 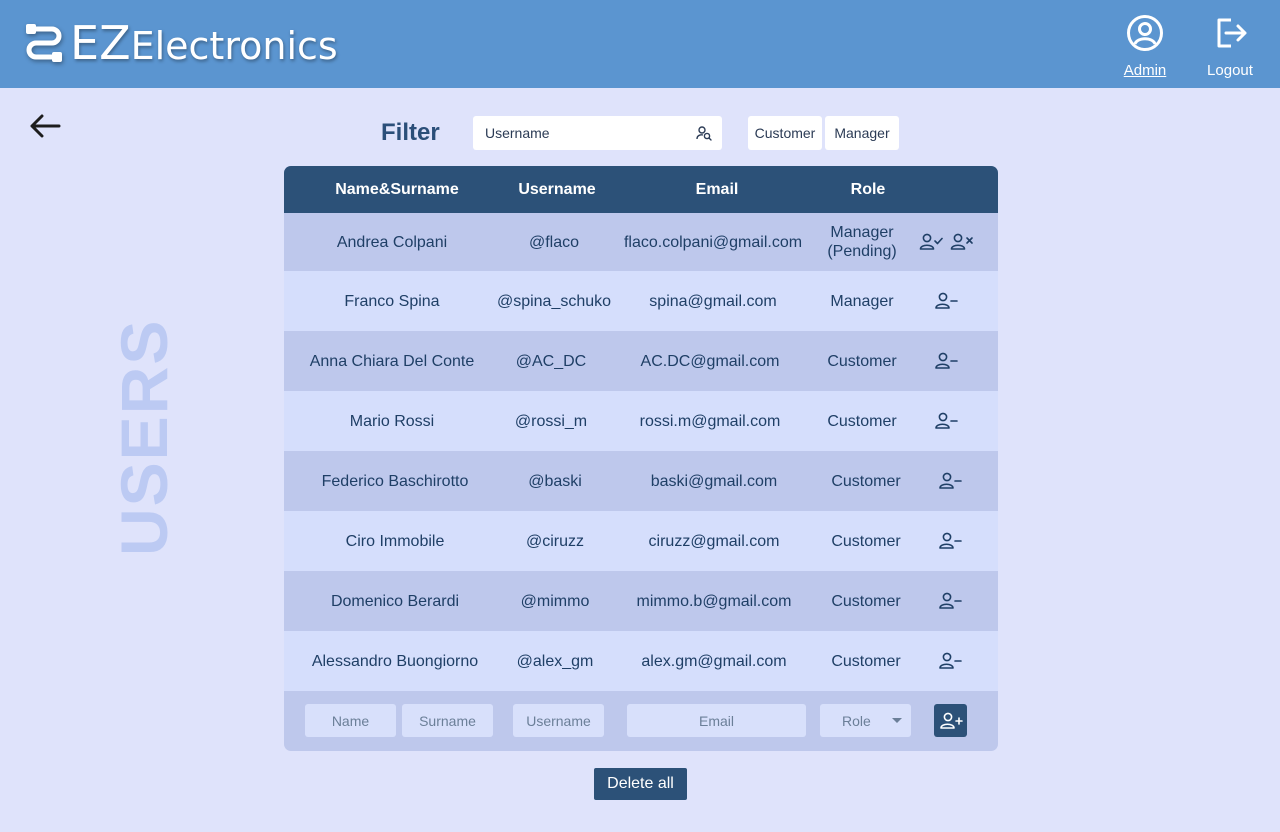 I want to click on cell-username: @ciruzz, so click(x=555, y=541).